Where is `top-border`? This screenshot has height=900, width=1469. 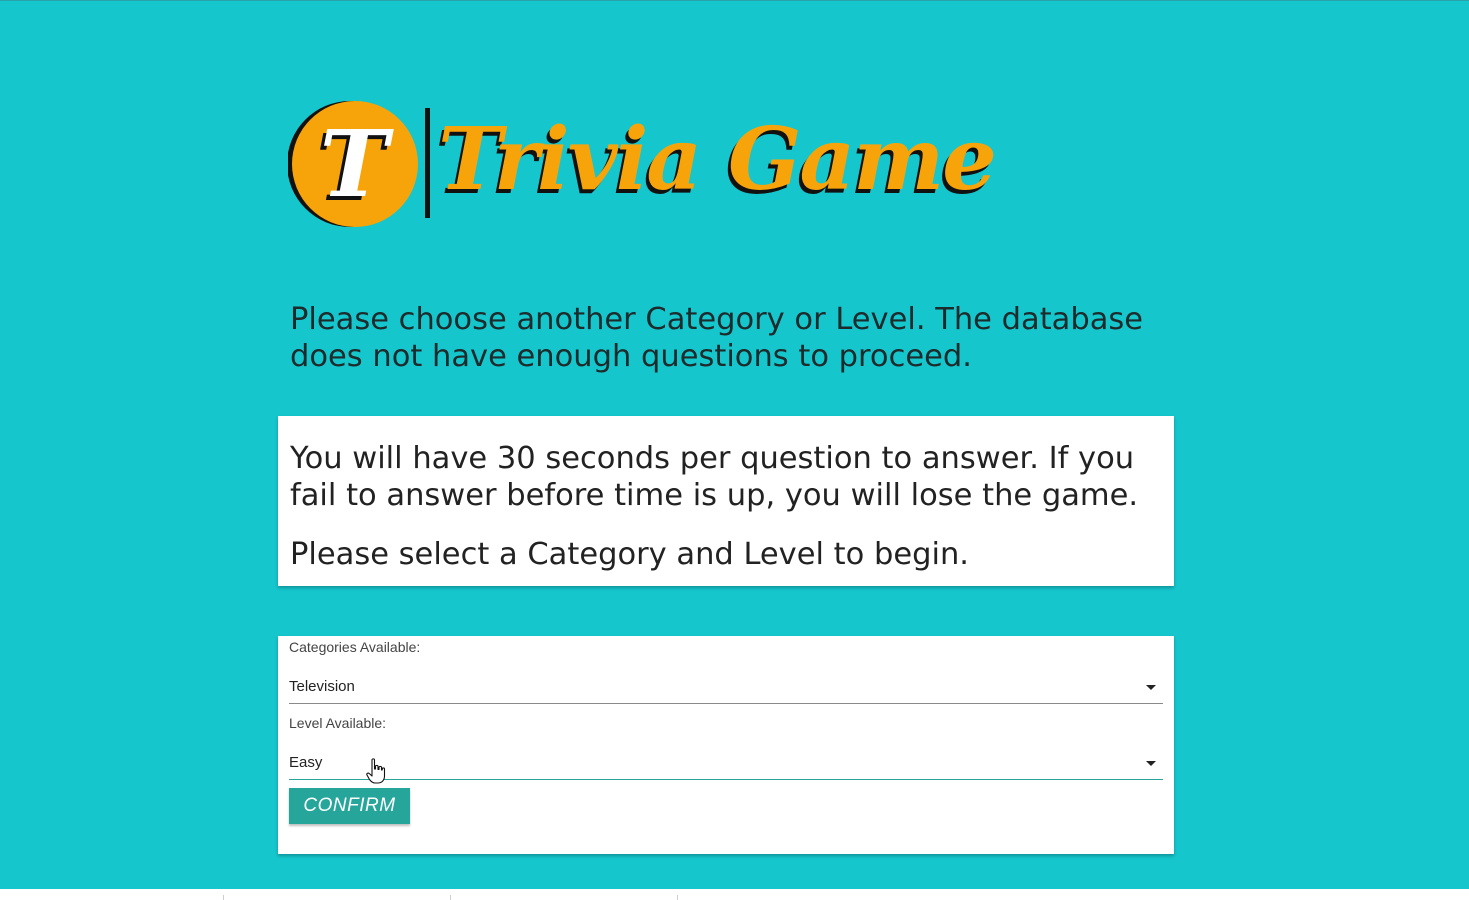 top-border is located at coordinates (734, 0).